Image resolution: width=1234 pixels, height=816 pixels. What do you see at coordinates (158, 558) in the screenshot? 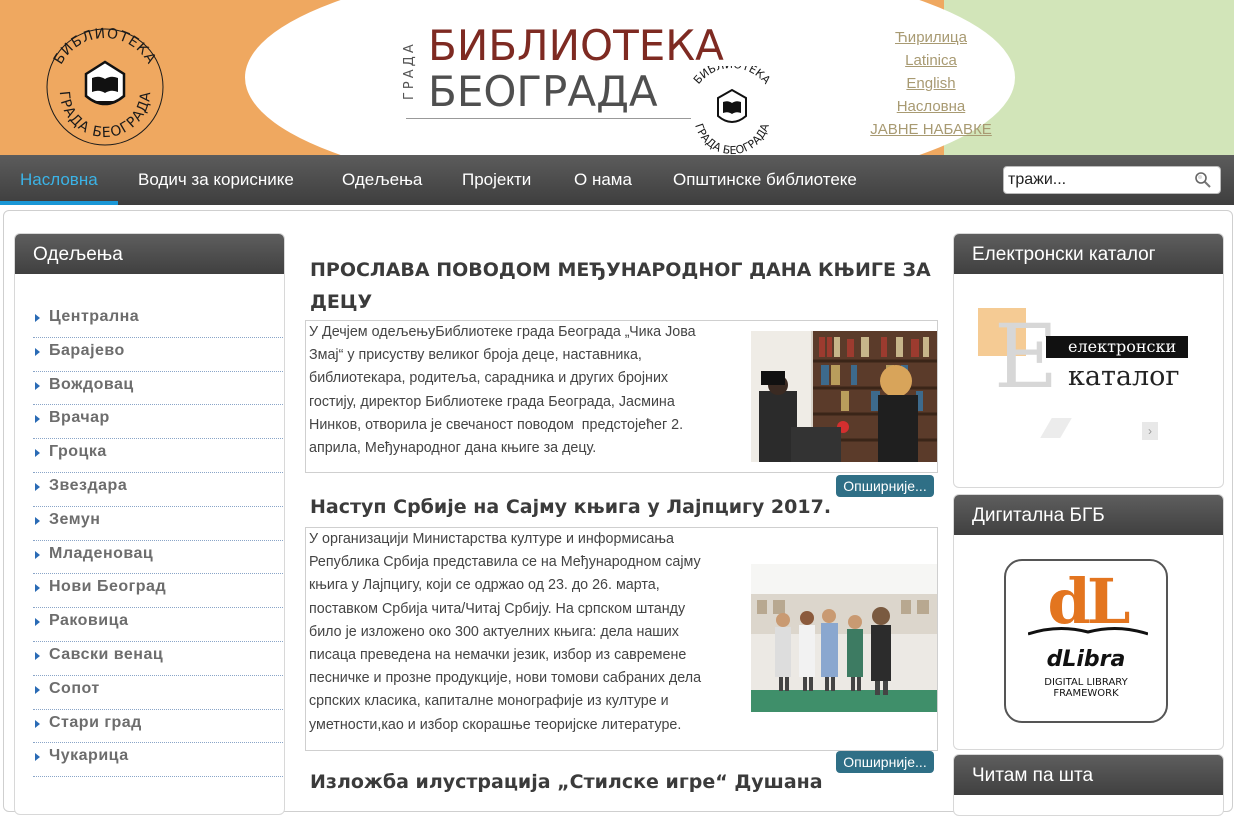
I see `sidebar-item-7: Младеновац` at bounding box center [158, 558].